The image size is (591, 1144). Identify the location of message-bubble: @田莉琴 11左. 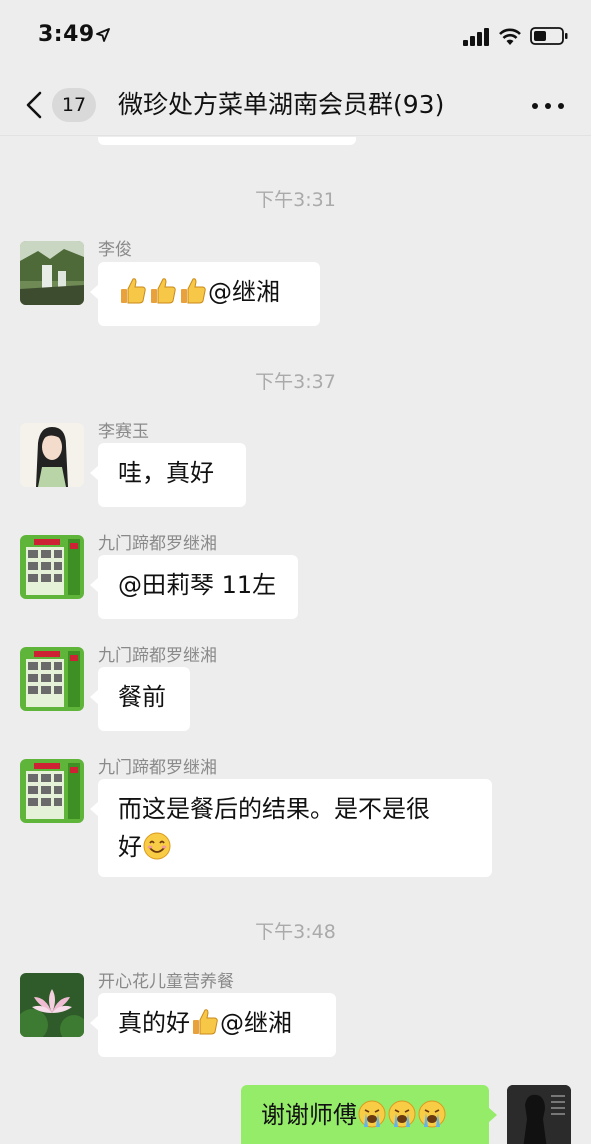
(194, 587).